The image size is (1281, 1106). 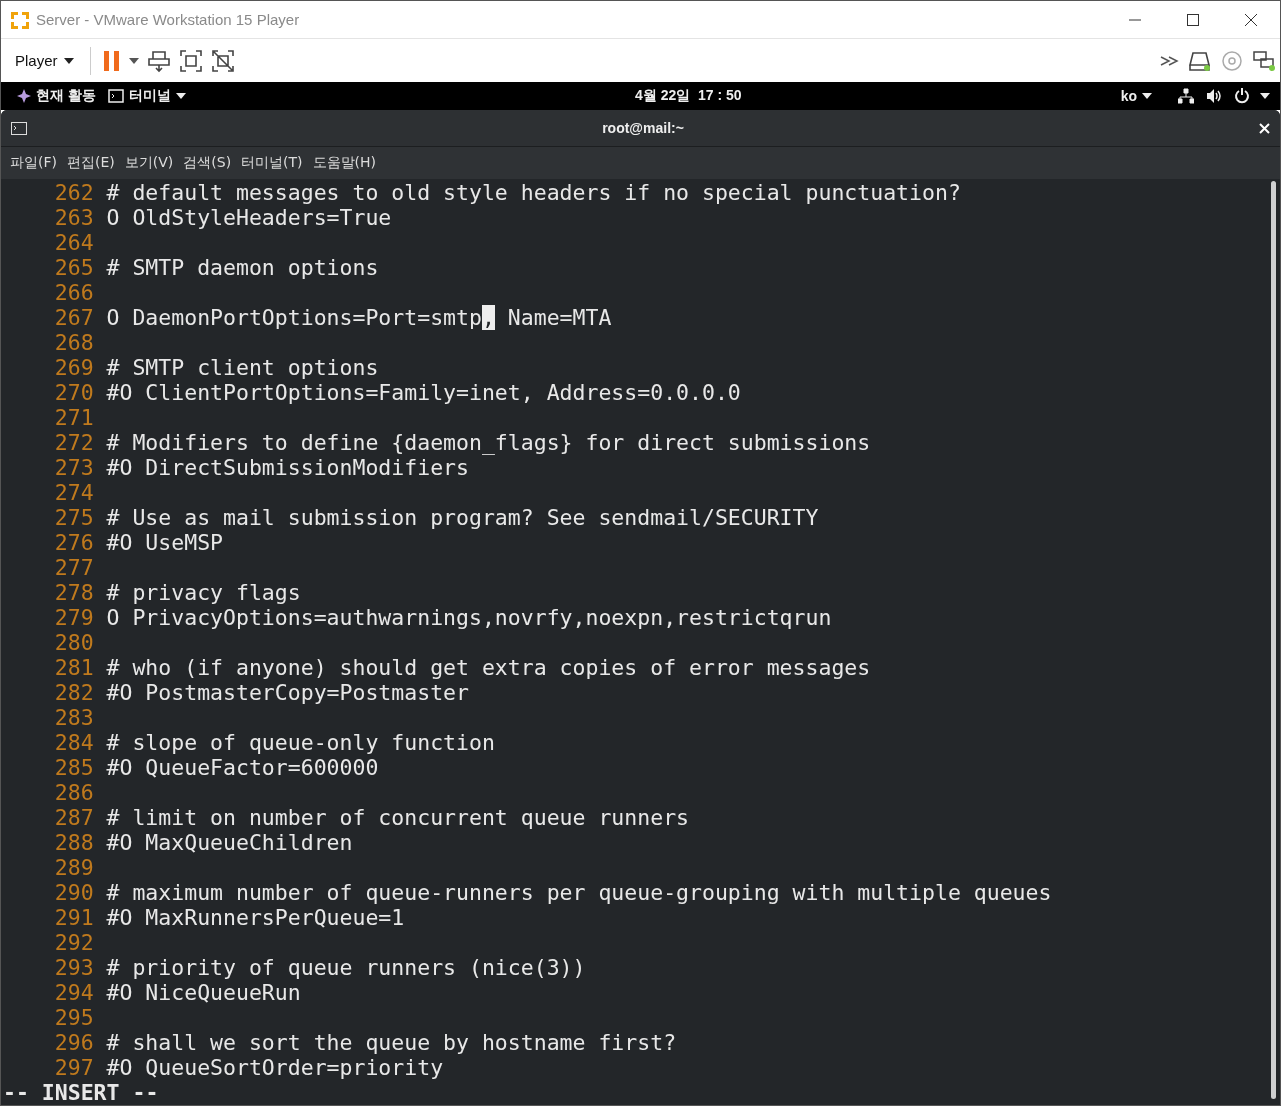 What do you see at coordinates (74, 942) in the screenshot?
I see `line-number: 292` at bounding box center [74, 942].